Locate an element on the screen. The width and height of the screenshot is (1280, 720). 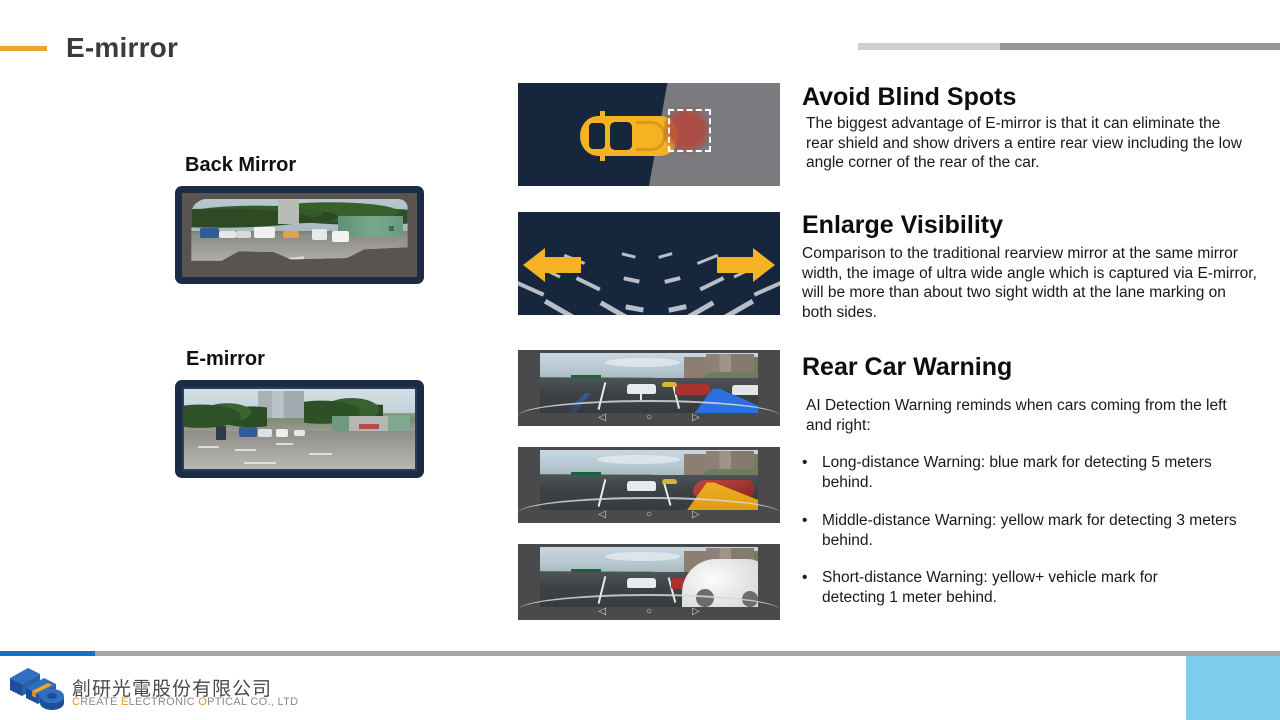
rear-camera-short-distance-figure: ◁ ○ ▷ is located at coordinates (649, 582).